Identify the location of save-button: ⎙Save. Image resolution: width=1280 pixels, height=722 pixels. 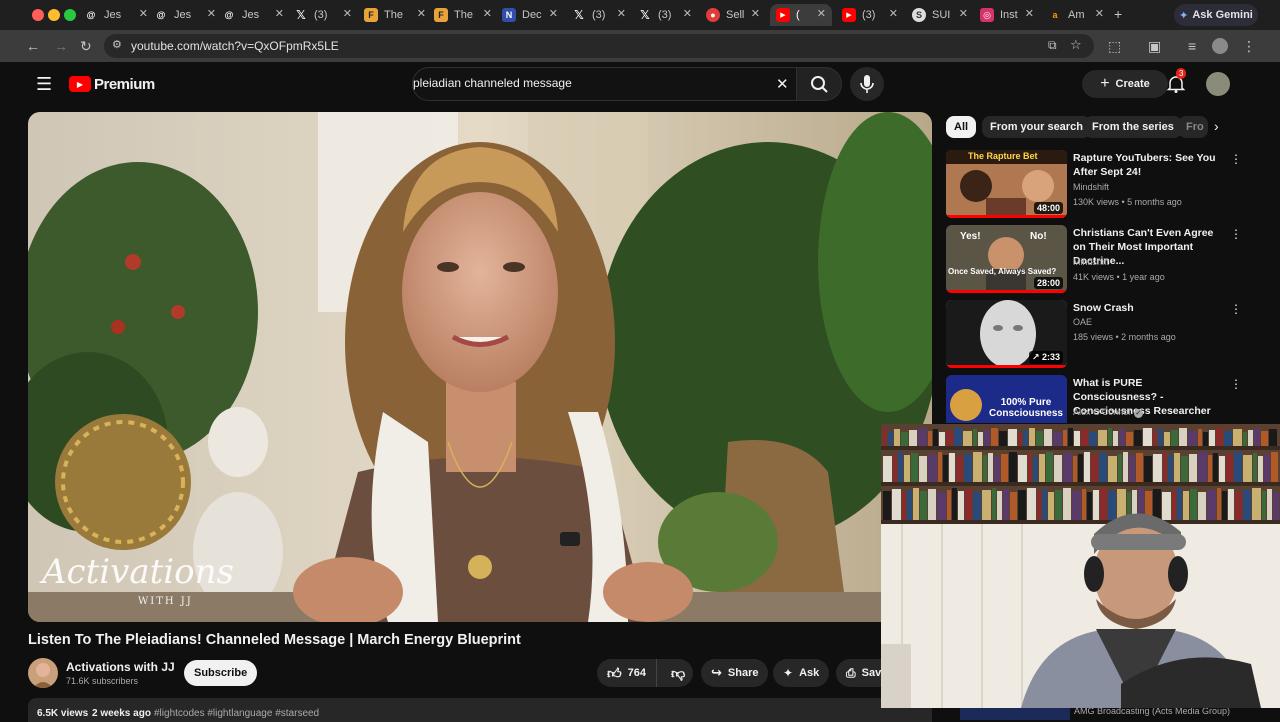
(858, 673).